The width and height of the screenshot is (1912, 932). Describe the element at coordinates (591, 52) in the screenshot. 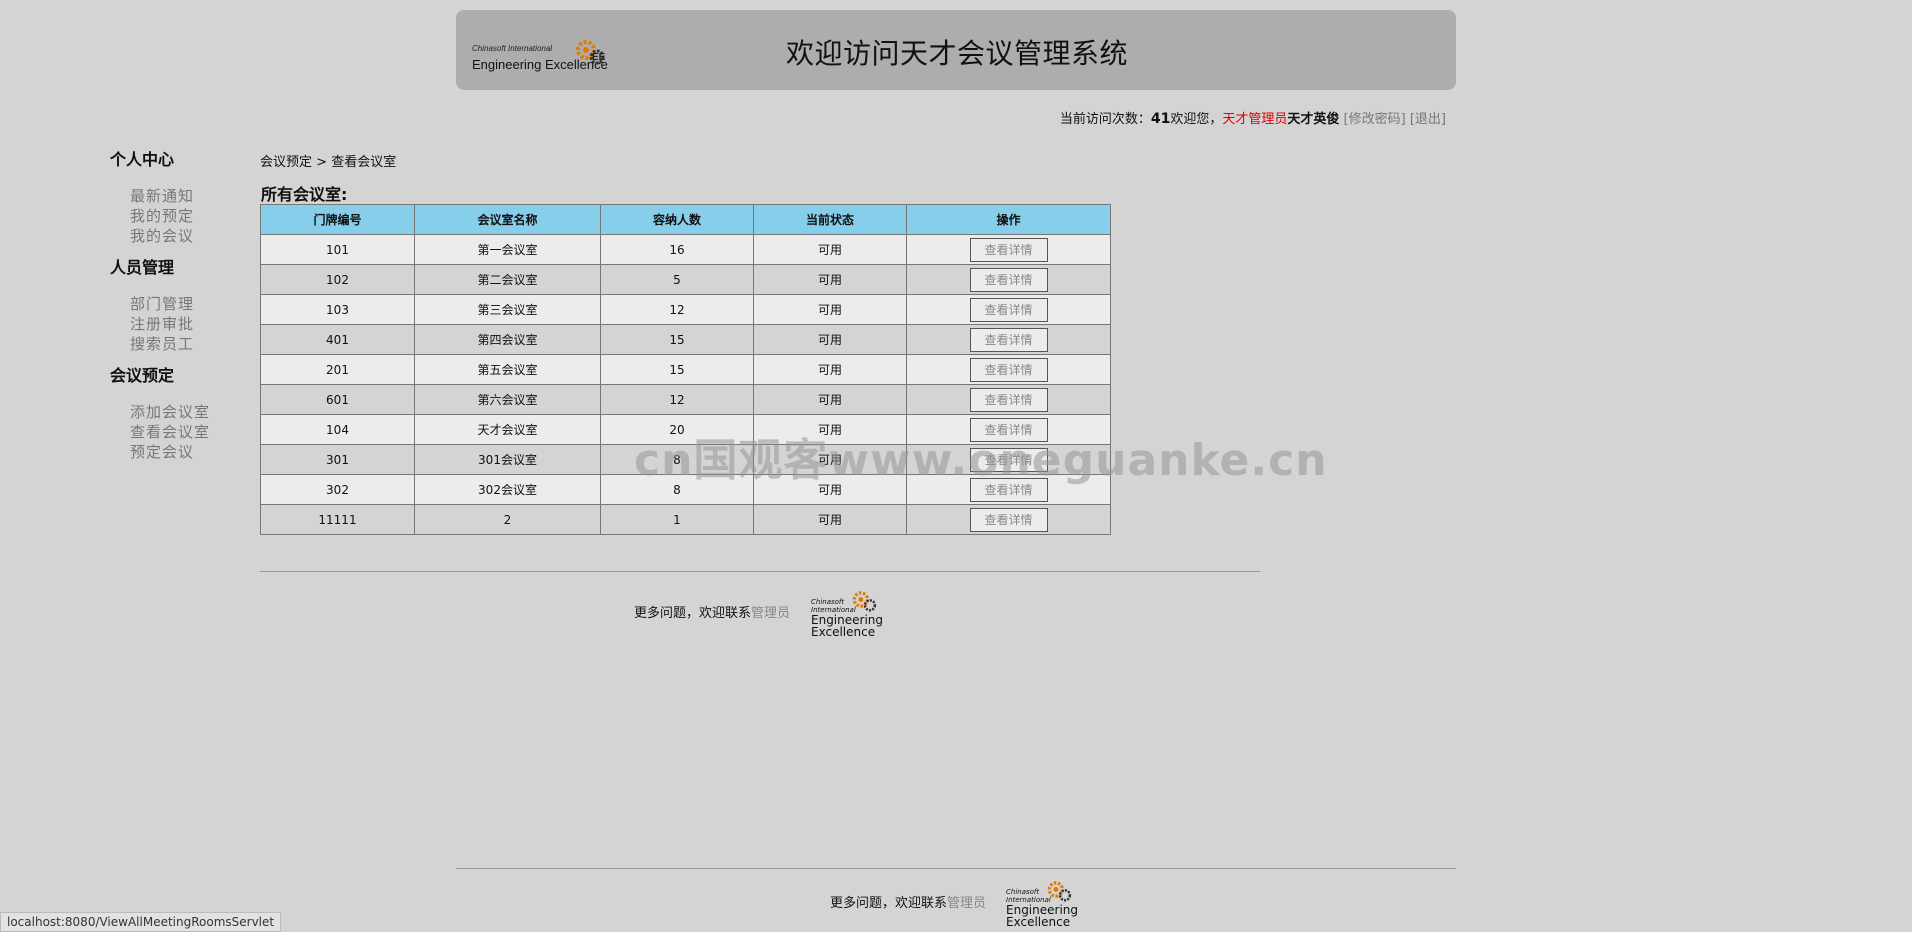

I see `gear-icon: EE` at that location.